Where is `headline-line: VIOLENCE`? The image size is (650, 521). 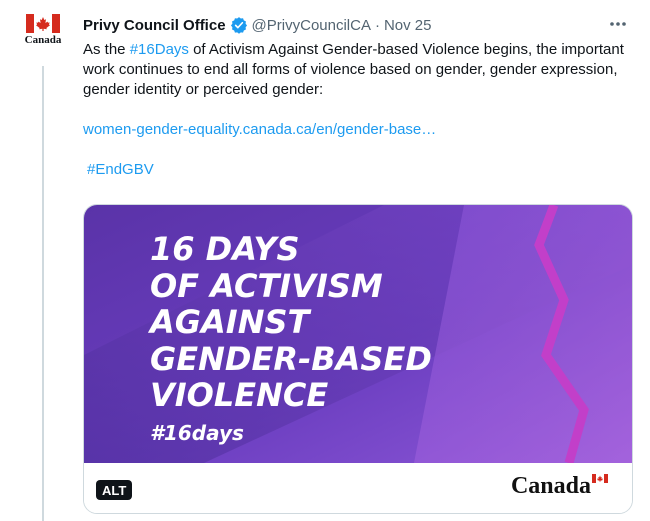
headline-line: VIOLENCE is located at coordinates (239, 395).